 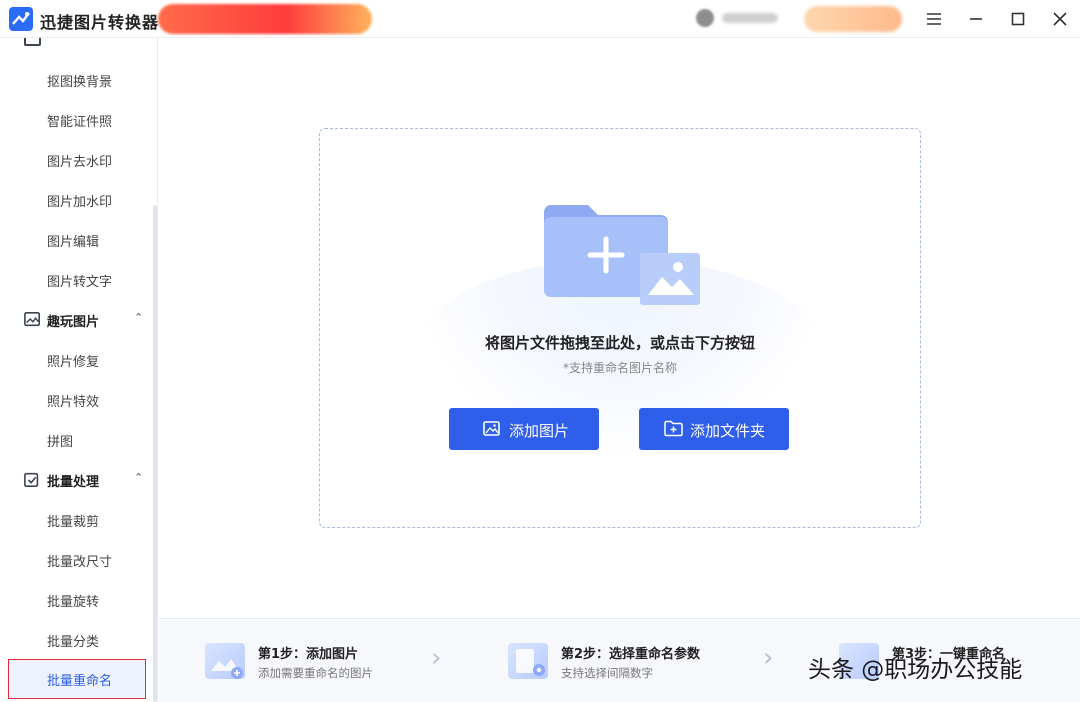 What do you see at coordinates (75, 279) in the screenshot?
I see `sidebar-item-image-to-text: 图片转文字` at bounding box center [75, 279].